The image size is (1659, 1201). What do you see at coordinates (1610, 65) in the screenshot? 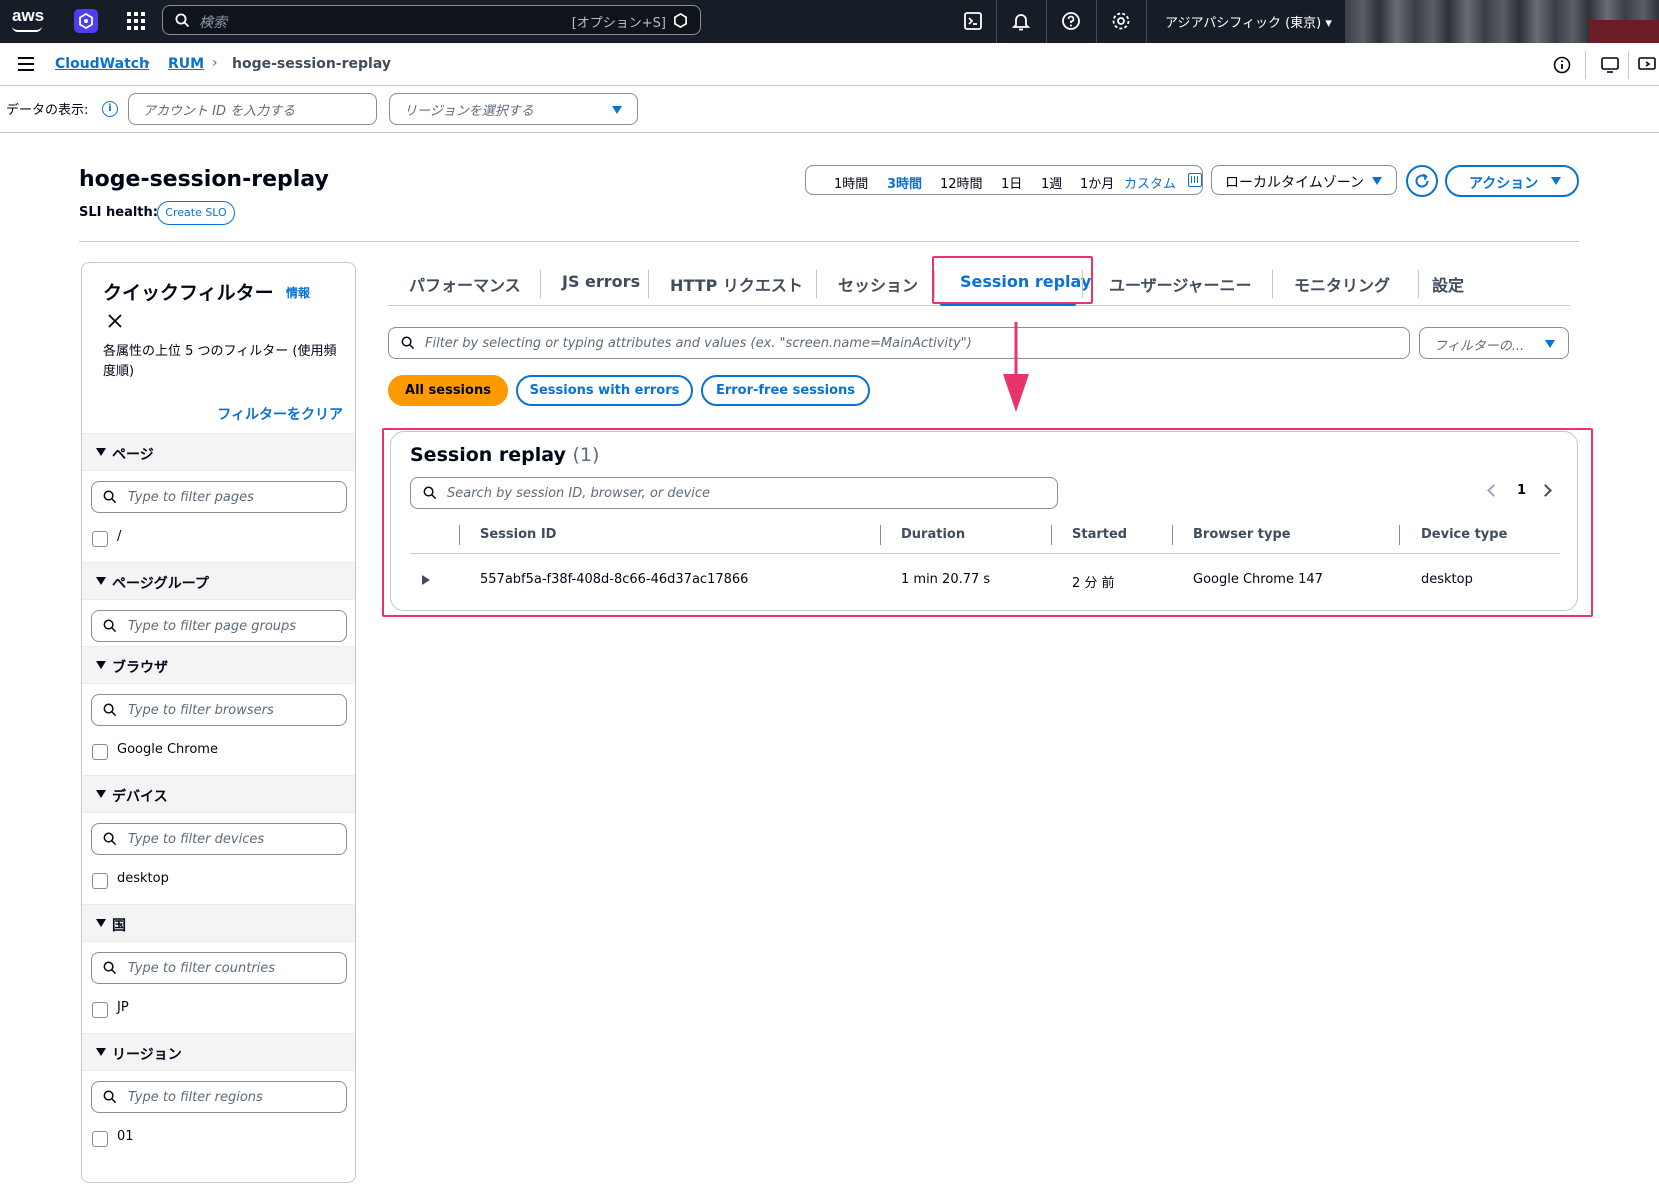
I see `feedback-monitor-icon` at bounding box center [1610, 65].